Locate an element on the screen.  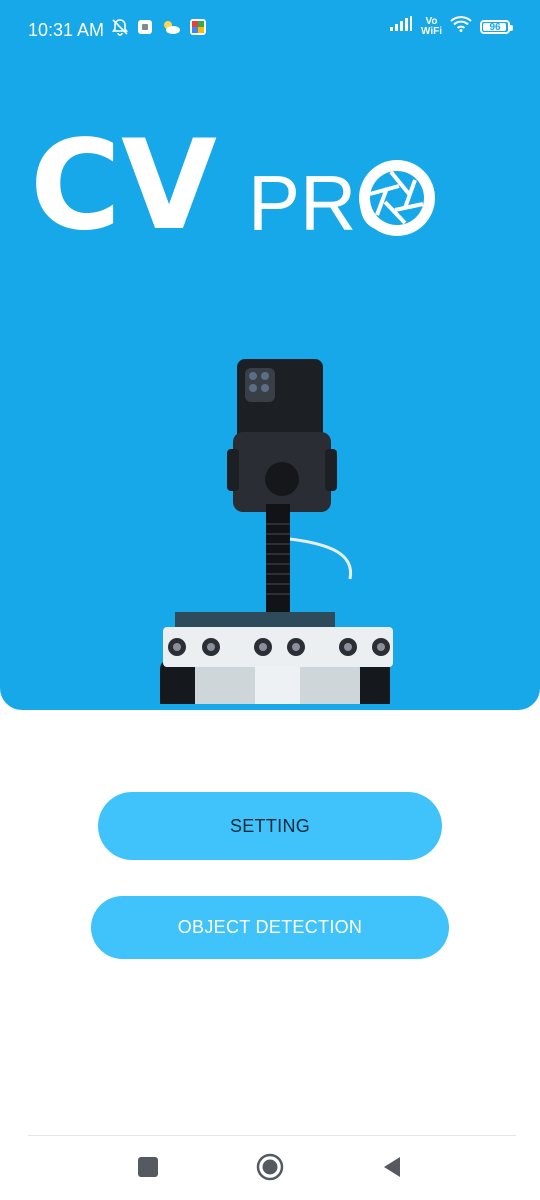
robot-car-image is located at coordinates (276, 531).